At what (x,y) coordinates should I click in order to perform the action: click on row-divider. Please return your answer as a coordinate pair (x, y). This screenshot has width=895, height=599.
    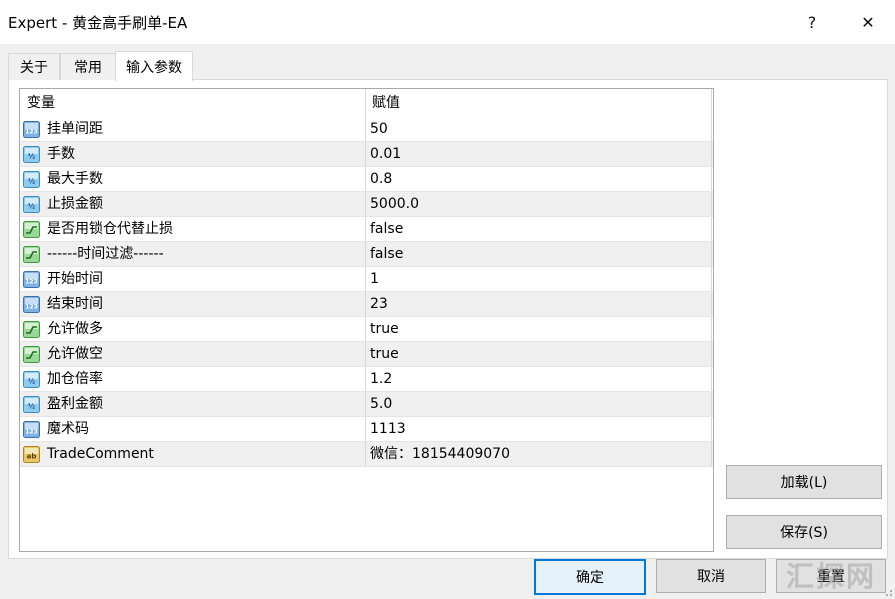
    Looking at the image, I should click on (366, 466).